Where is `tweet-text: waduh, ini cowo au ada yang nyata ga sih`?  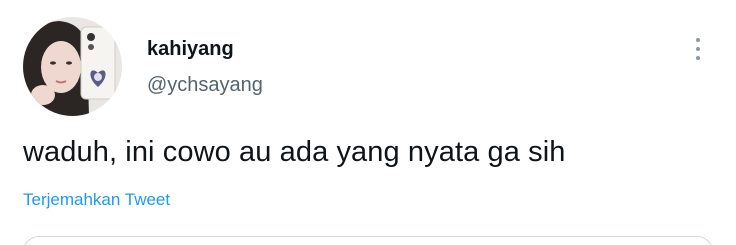
tweet-text: waduh, ini cowo au ada yang nyata ga sih is located at coordinates (294, 152).